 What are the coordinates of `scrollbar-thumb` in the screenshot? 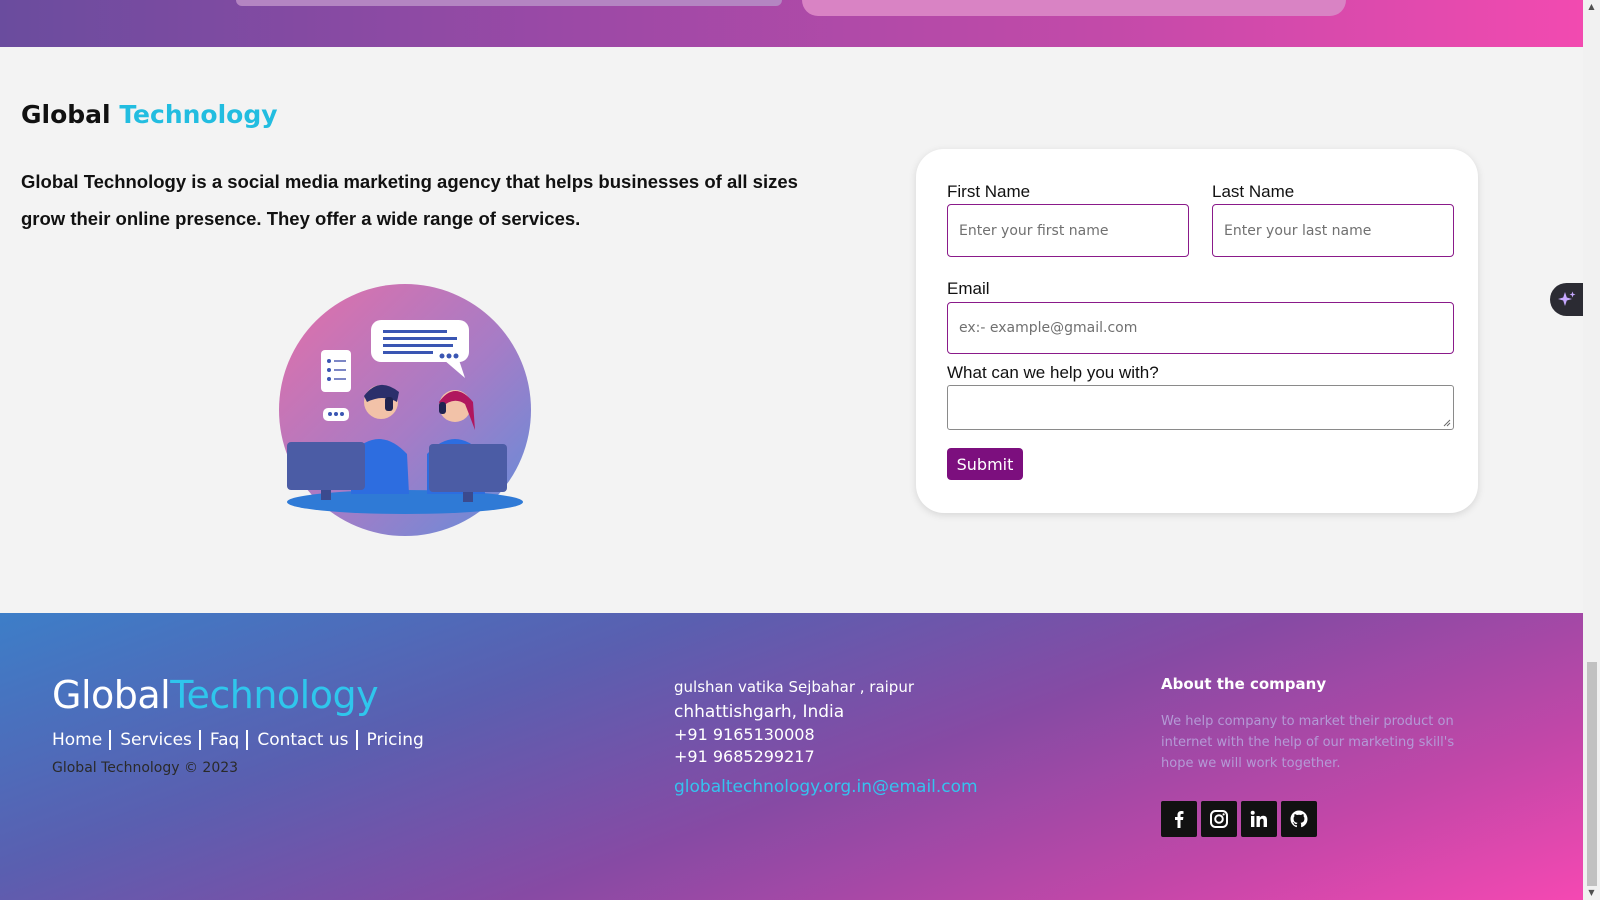 It's located at (1592, 774).